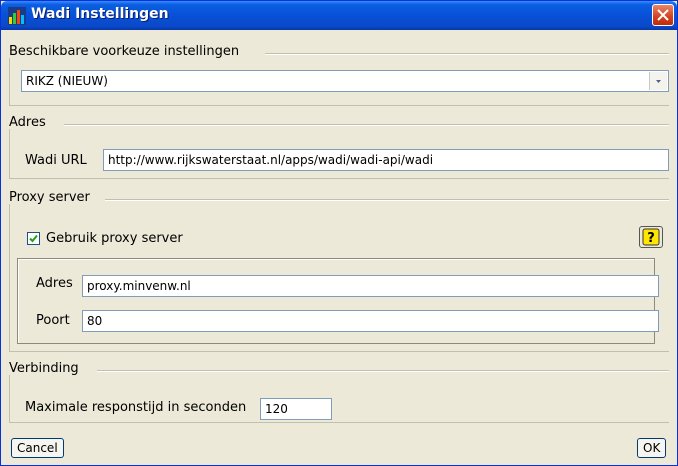 The height and width of the screenshot is (466, 678). Describe the element at coordinates (51, 197) in the screenshot. I see `proxy-legend: Proxy server` at that location.